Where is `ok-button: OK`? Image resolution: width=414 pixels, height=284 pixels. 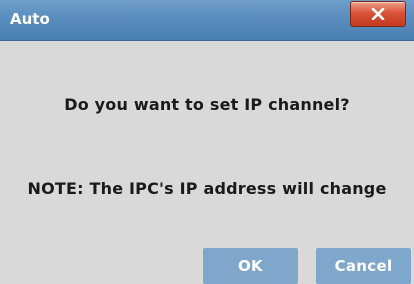
ok-button: OK is located at coordinates (250, 266).